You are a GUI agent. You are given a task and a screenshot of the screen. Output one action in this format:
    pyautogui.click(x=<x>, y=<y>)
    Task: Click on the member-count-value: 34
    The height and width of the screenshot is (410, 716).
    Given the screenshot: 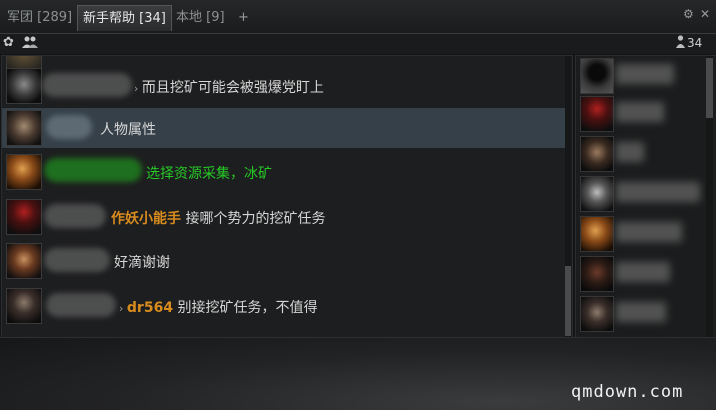 What is the action you would take?
    pyautogui.click(x=695, y=43)
    